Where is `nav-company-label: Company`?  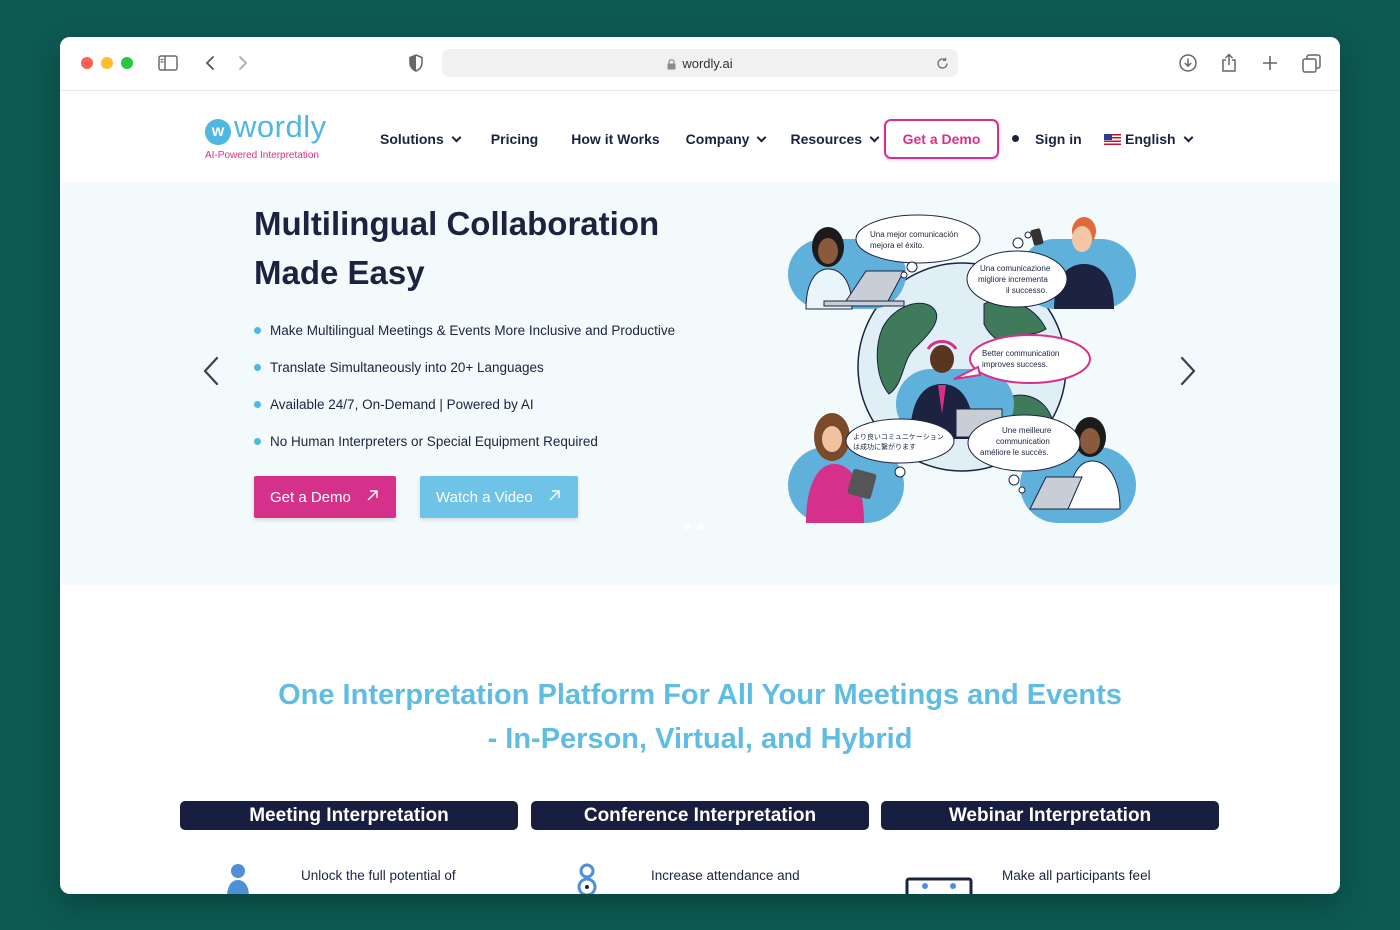 nav-company-label: Company is located at coordinates (717, 139).